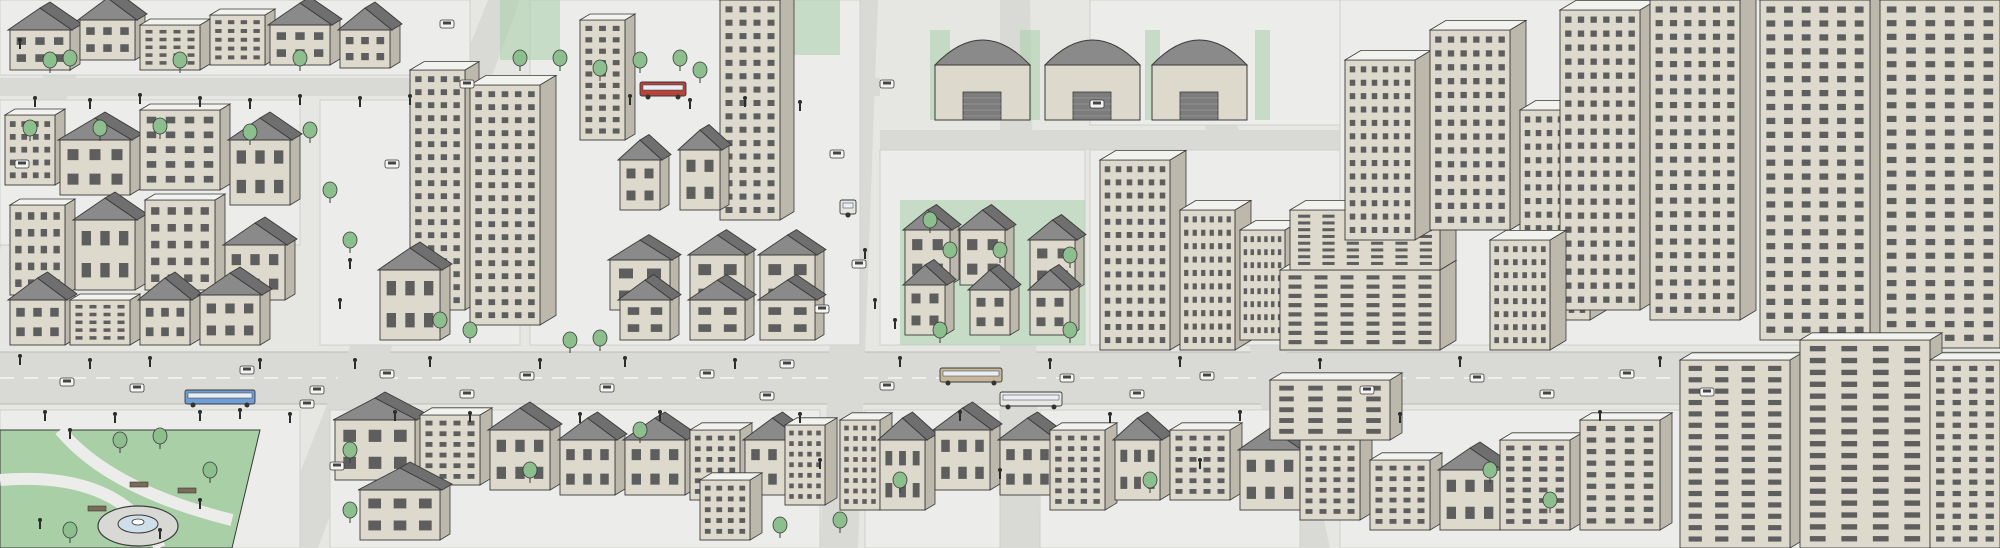  I want to click on apartment-building, so click(1741, 450).